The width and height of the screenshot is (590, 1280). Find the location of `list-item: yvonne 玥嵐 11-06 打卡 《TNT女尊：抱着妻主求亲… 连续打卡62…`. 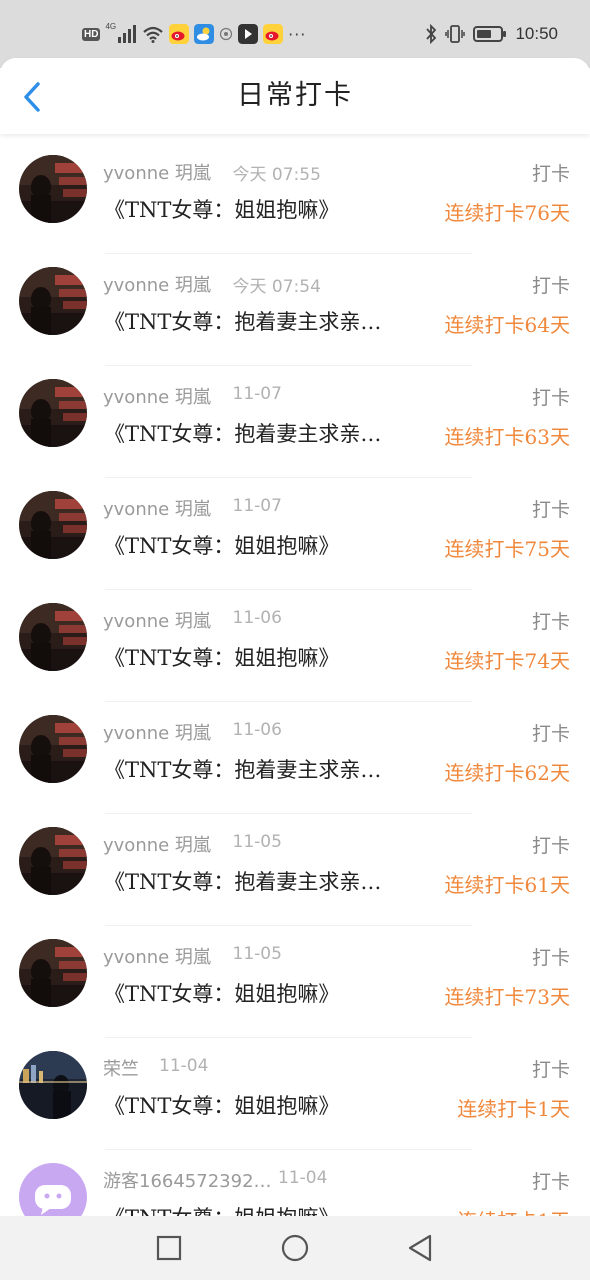

list-item: yvonne 玥嵐 11-06 打卡 《TNT女尊：抱着妻主求亲… 连续打卡62… is located at coordinates (295, 758).